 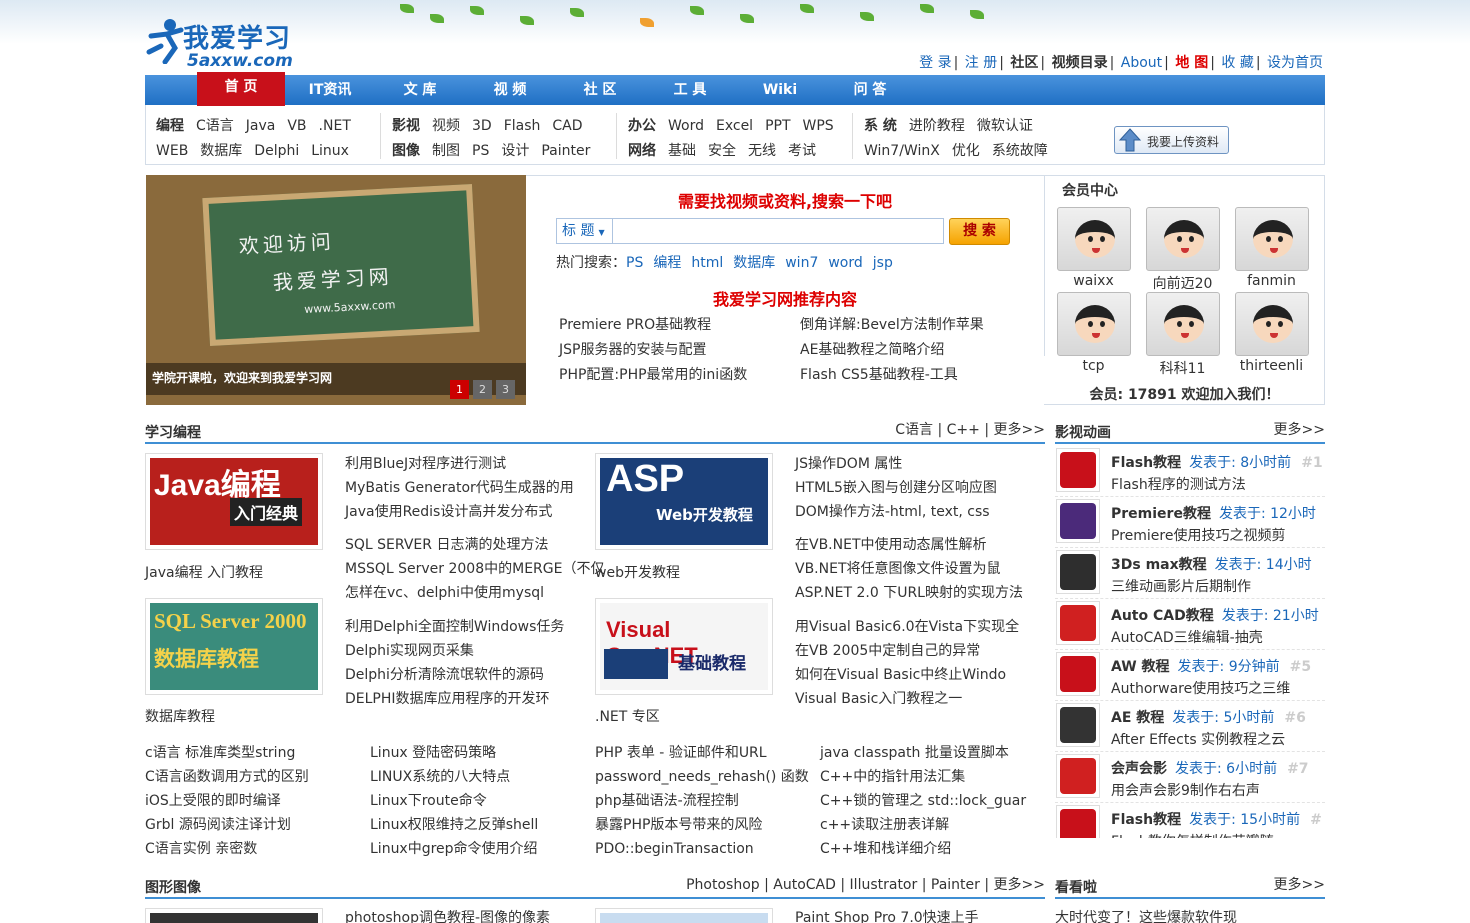 I want to click on upload-button: 我要上传资料, so click(x=1171, y=140).